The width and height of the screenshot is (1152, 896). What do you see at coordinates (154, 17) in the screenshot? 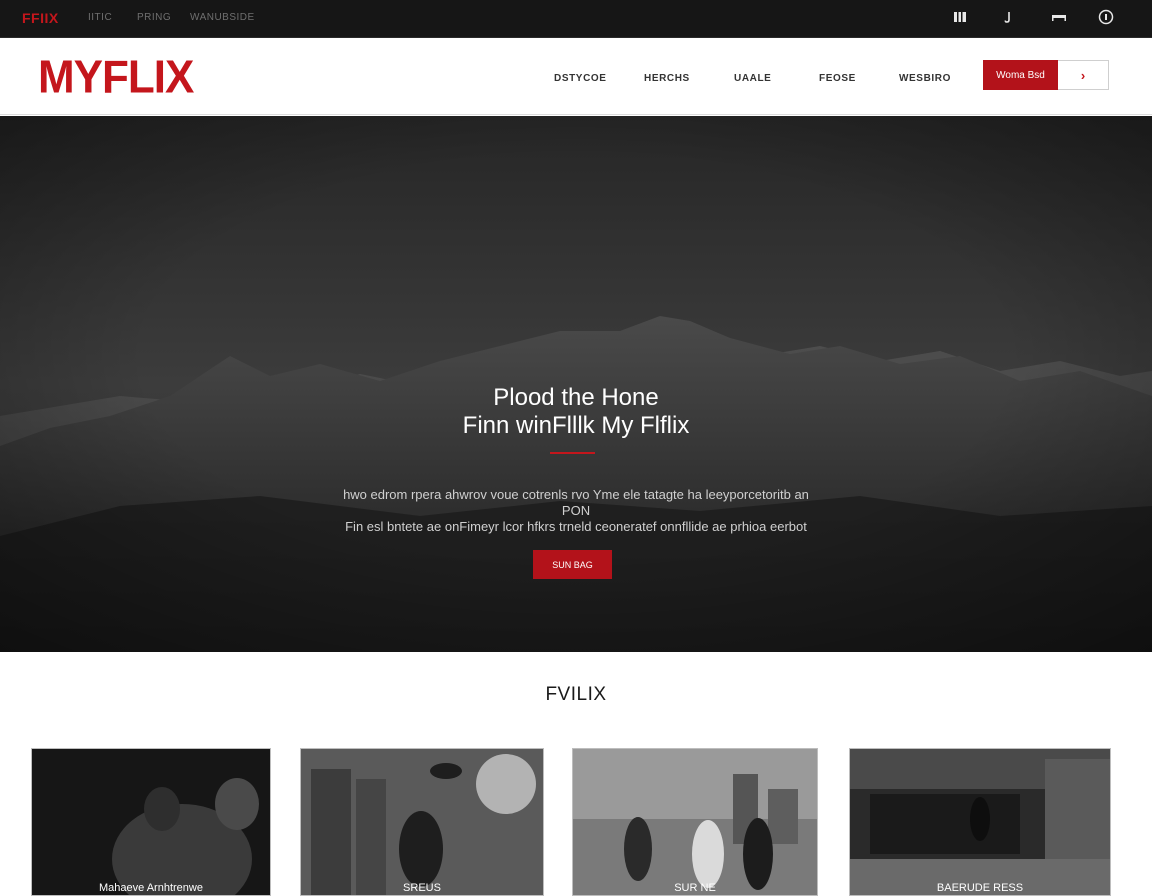
I see `topbar-link-2: PRING` at bounding box center [154, 17].